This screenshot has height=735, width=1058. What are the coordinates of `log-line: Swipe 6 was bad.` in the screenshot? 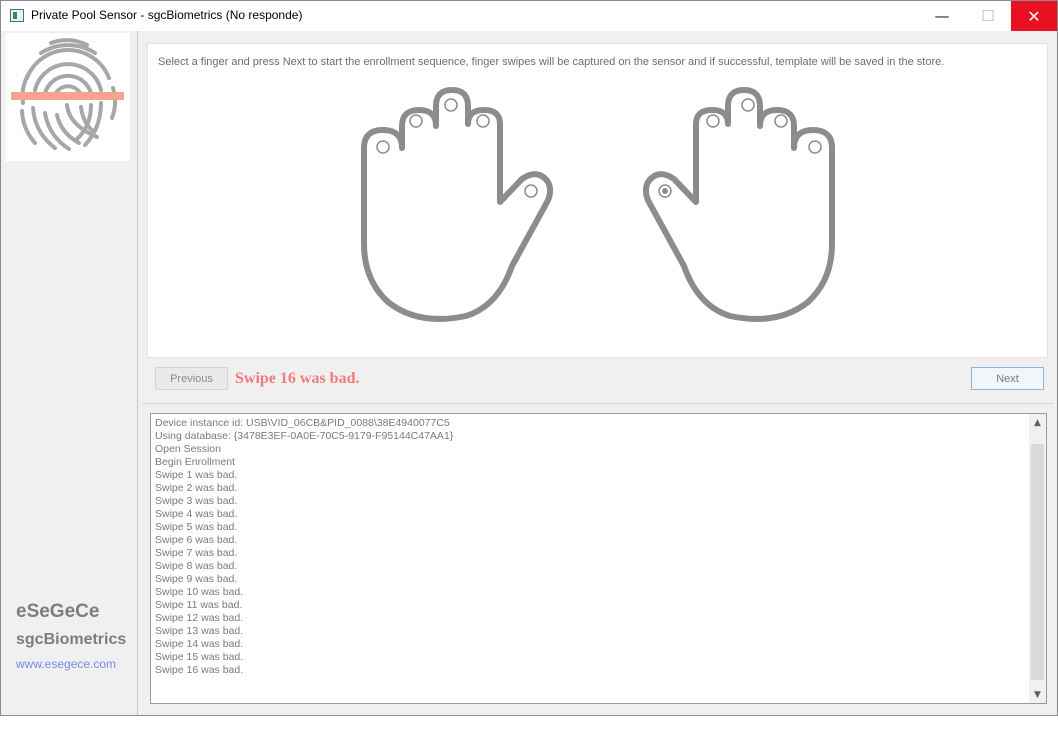 It's located at (196, 540).